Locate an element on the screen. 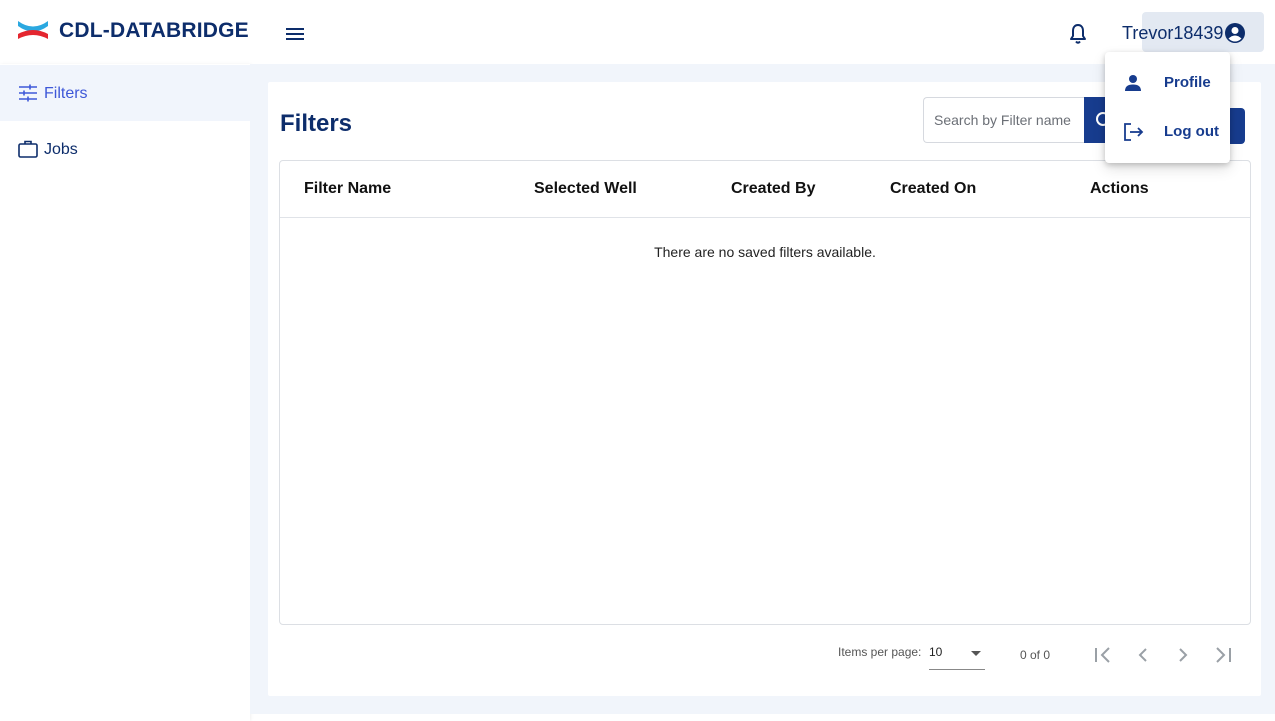  logo-icon is located at coordinates (33, 30).